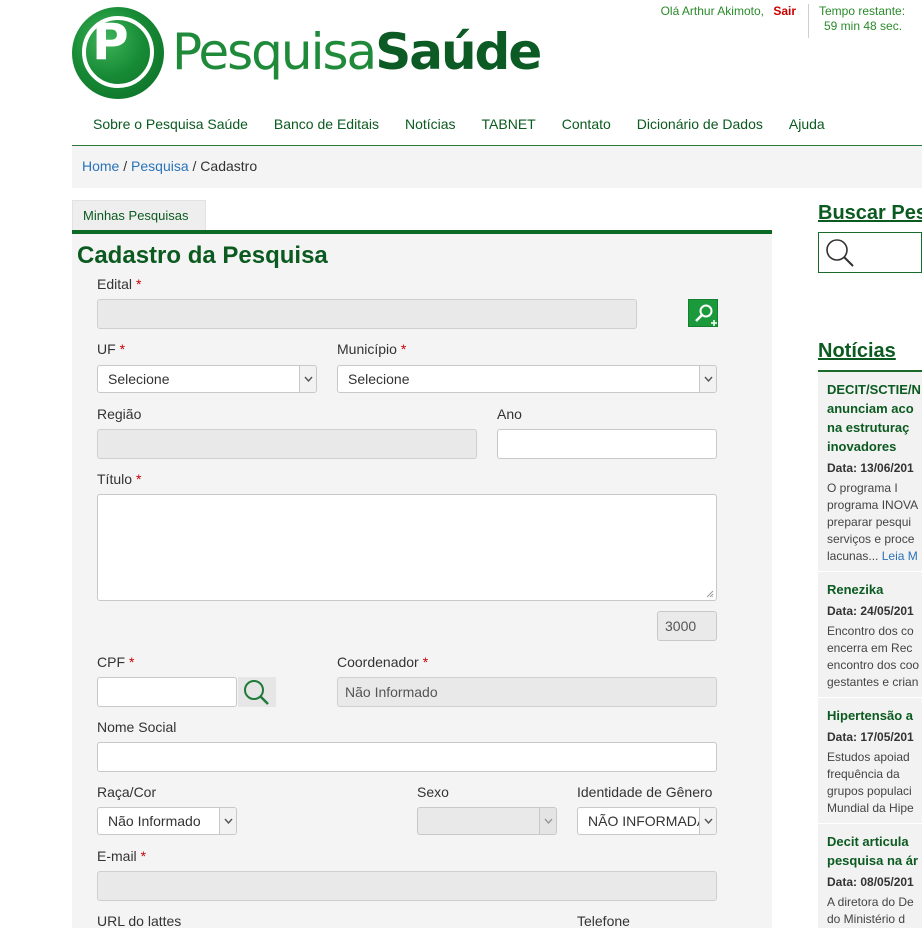 The image size is (922, 928). Describe the element at coordinates (160, 166) in the screenshot. I see `breadcrumb-pesquisa: Pesquisa` at that location.